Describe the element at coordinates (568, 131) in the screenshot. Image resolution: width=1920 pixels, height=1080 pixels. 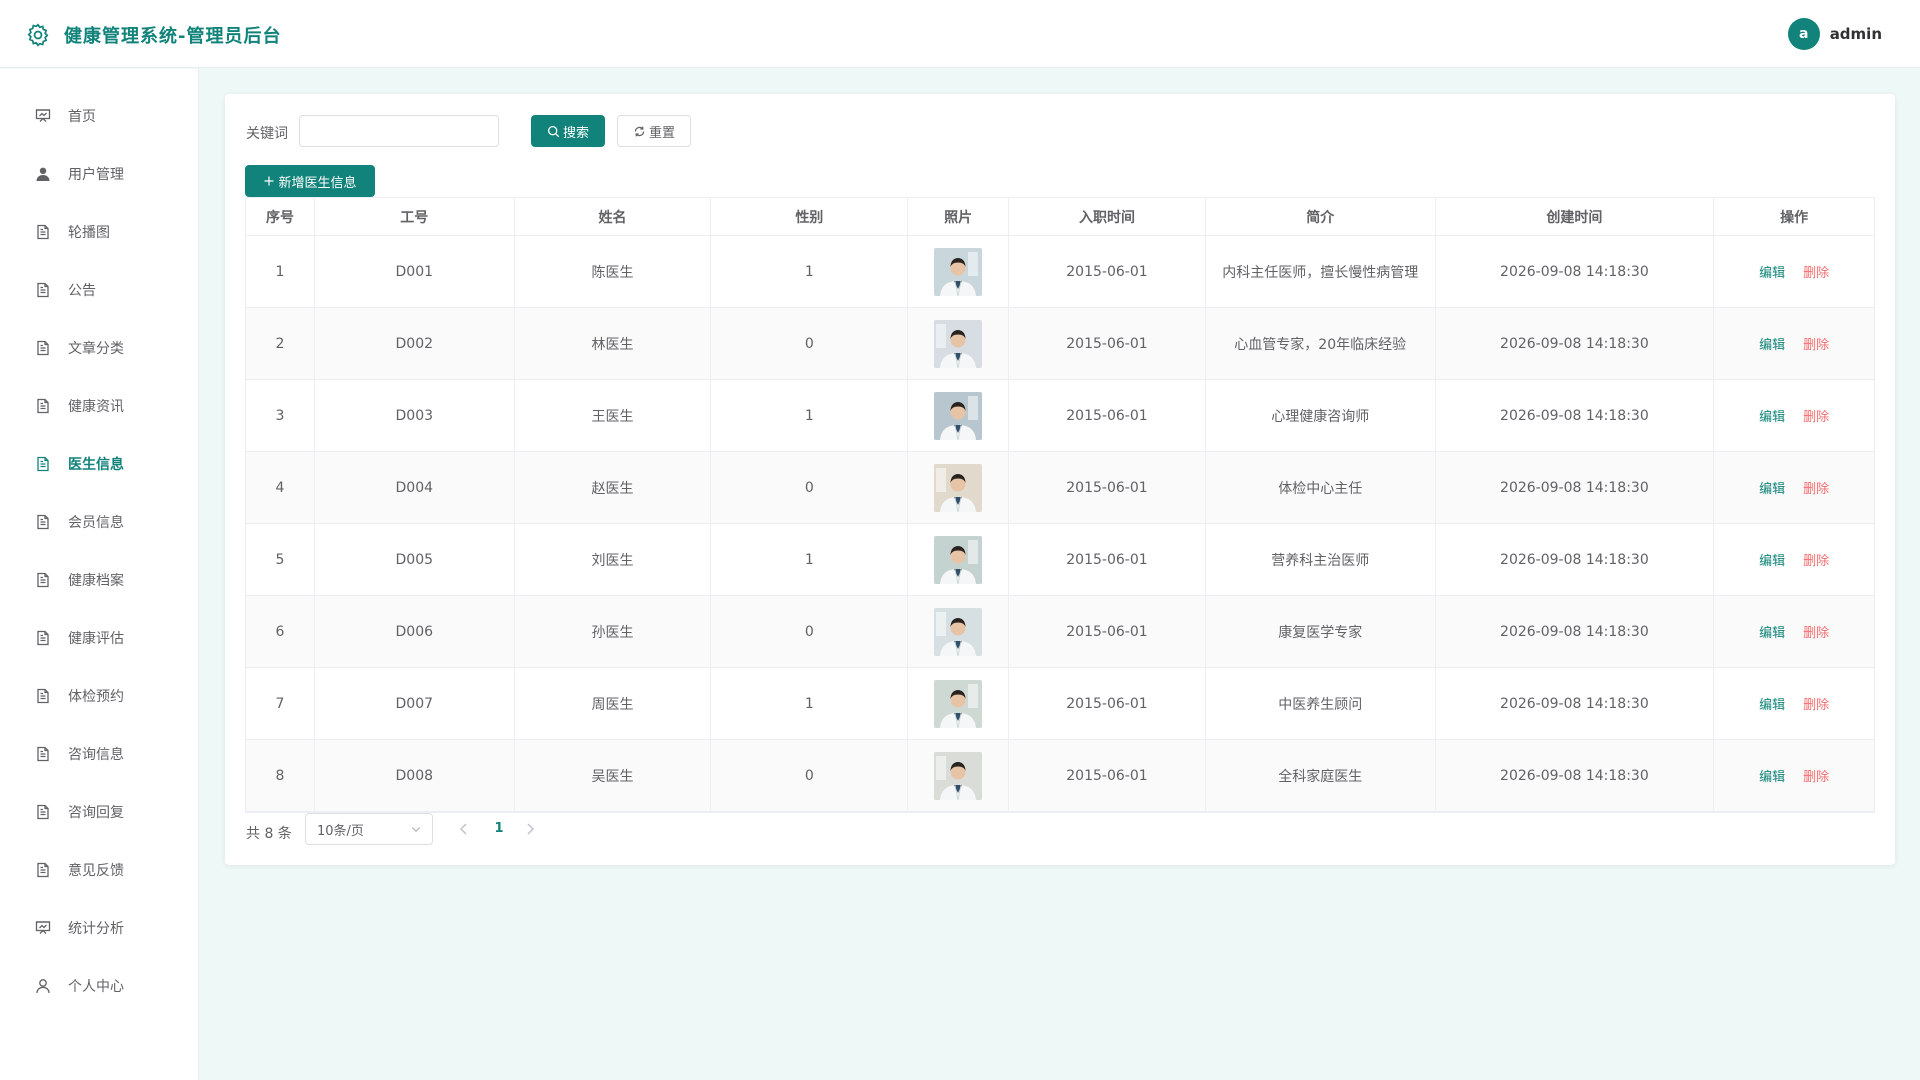
I see `search-button: 搜索` at that location.